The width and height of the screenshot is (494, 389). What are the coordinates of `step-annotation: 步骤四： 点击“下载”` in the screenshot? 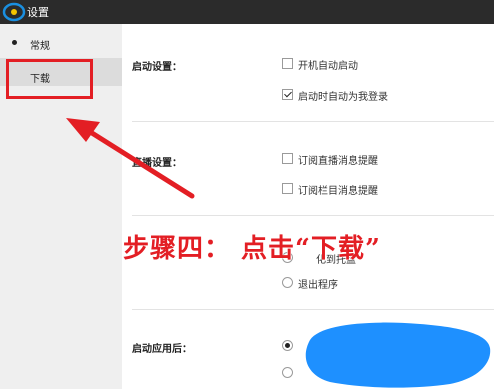 It's located at (252, 249).